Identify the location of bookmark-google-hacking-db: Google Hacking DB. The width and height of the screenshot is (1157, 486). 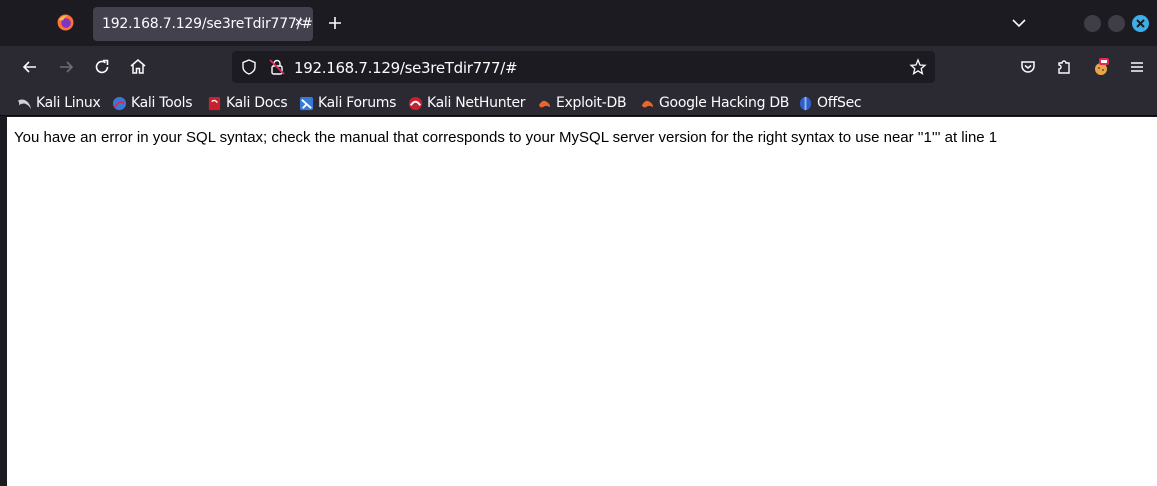
(714, 103).